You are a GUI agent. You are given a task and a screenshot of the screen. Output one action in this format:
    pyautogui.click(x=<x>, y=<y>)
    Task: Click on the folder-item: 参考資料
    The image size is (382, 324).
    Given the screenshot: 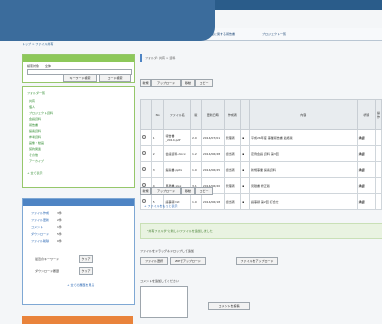 What is the action you would take?
    pyautogui.click(x=35, y=137)
    